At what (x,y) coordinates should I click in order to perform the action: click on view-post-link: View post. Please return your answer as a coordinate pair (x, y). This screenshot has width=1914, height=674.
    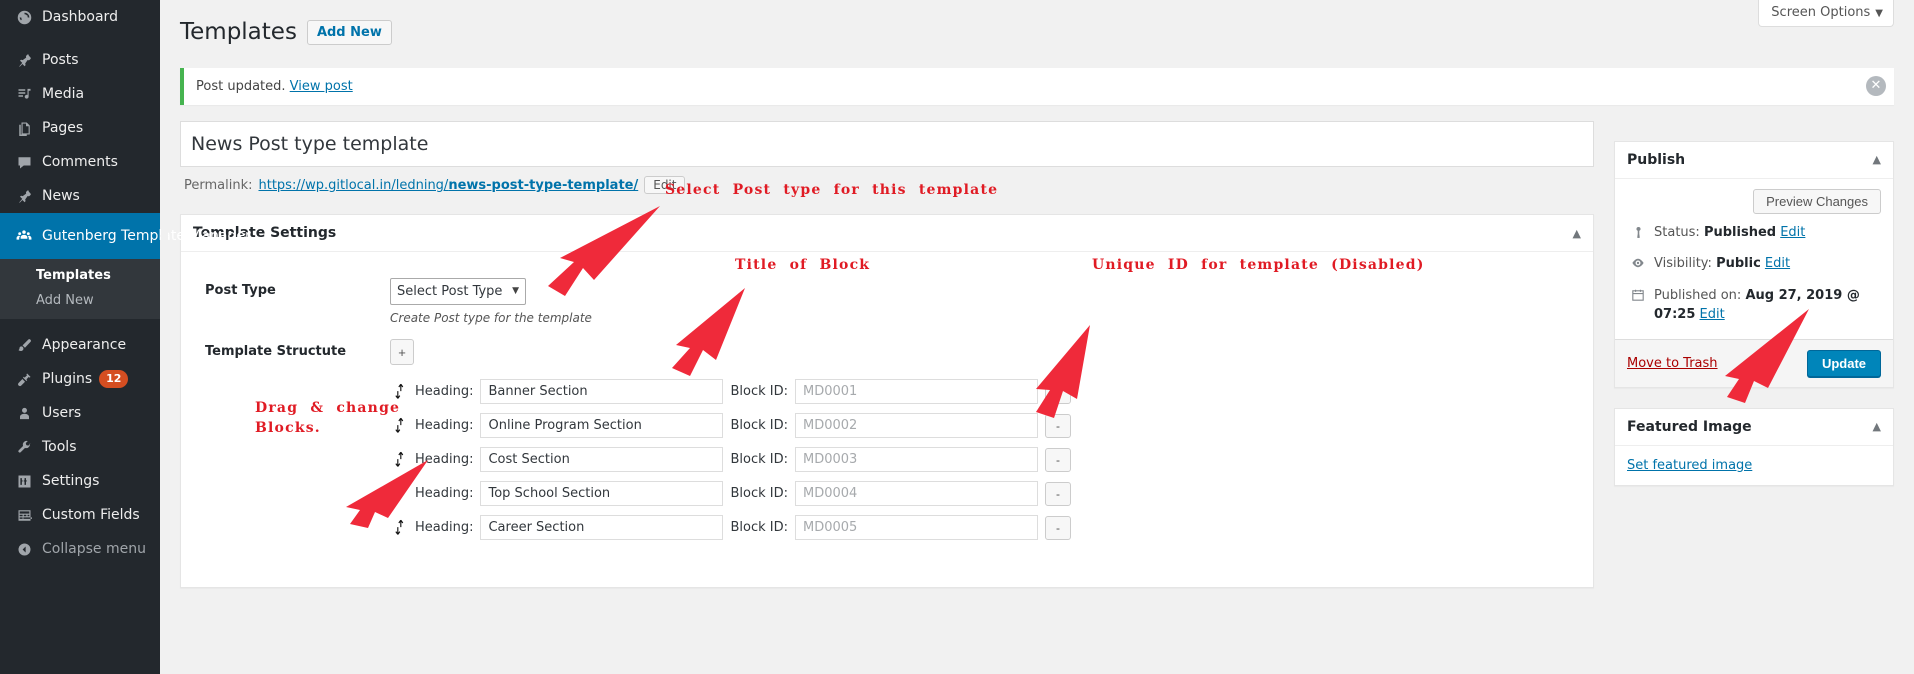
    Looking at the image, I should click on (321, 86).